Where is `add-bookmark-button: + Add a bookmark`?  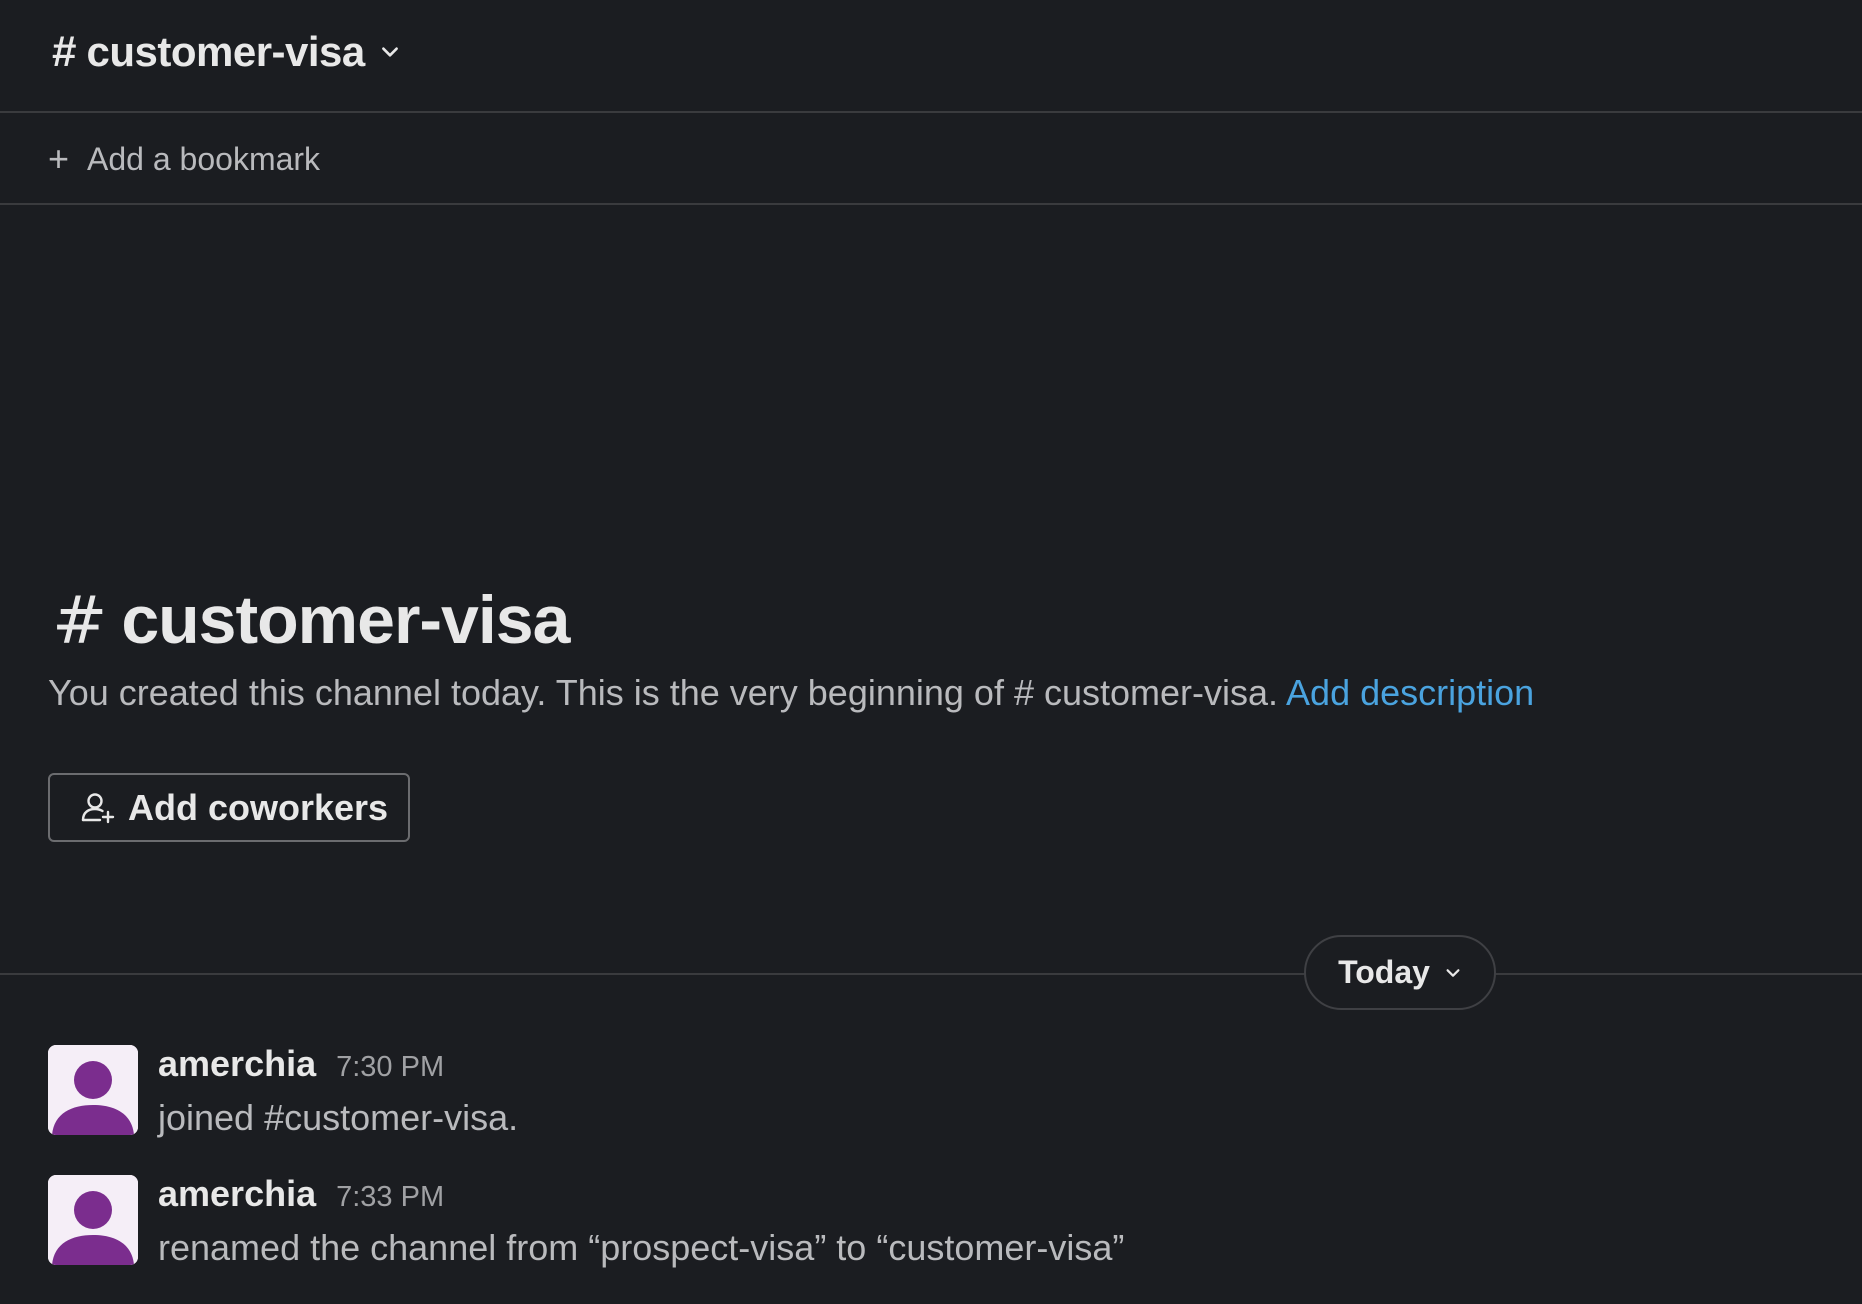 add-bookmark-button: + Add a bookmark is located at coordinates (184, 159).